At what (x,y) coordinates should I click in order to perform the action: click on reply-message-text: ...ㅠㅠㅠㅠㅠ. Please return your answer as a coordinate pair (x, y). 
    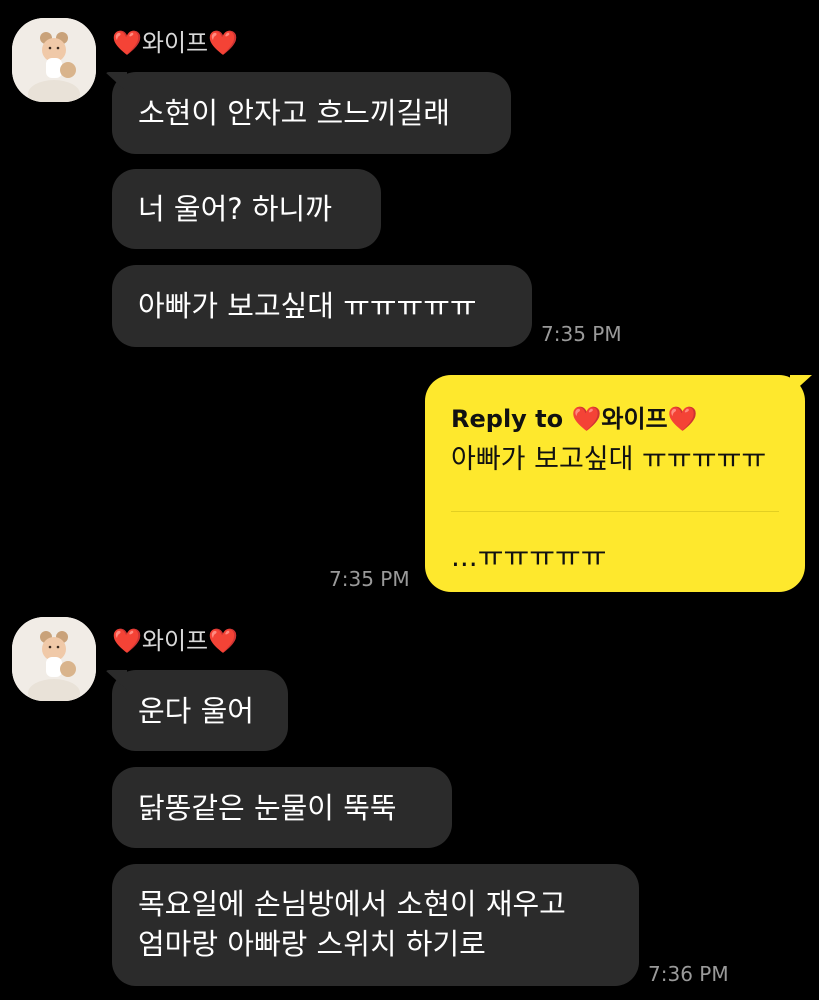
    Looking at the image, I should click on (529, 556).